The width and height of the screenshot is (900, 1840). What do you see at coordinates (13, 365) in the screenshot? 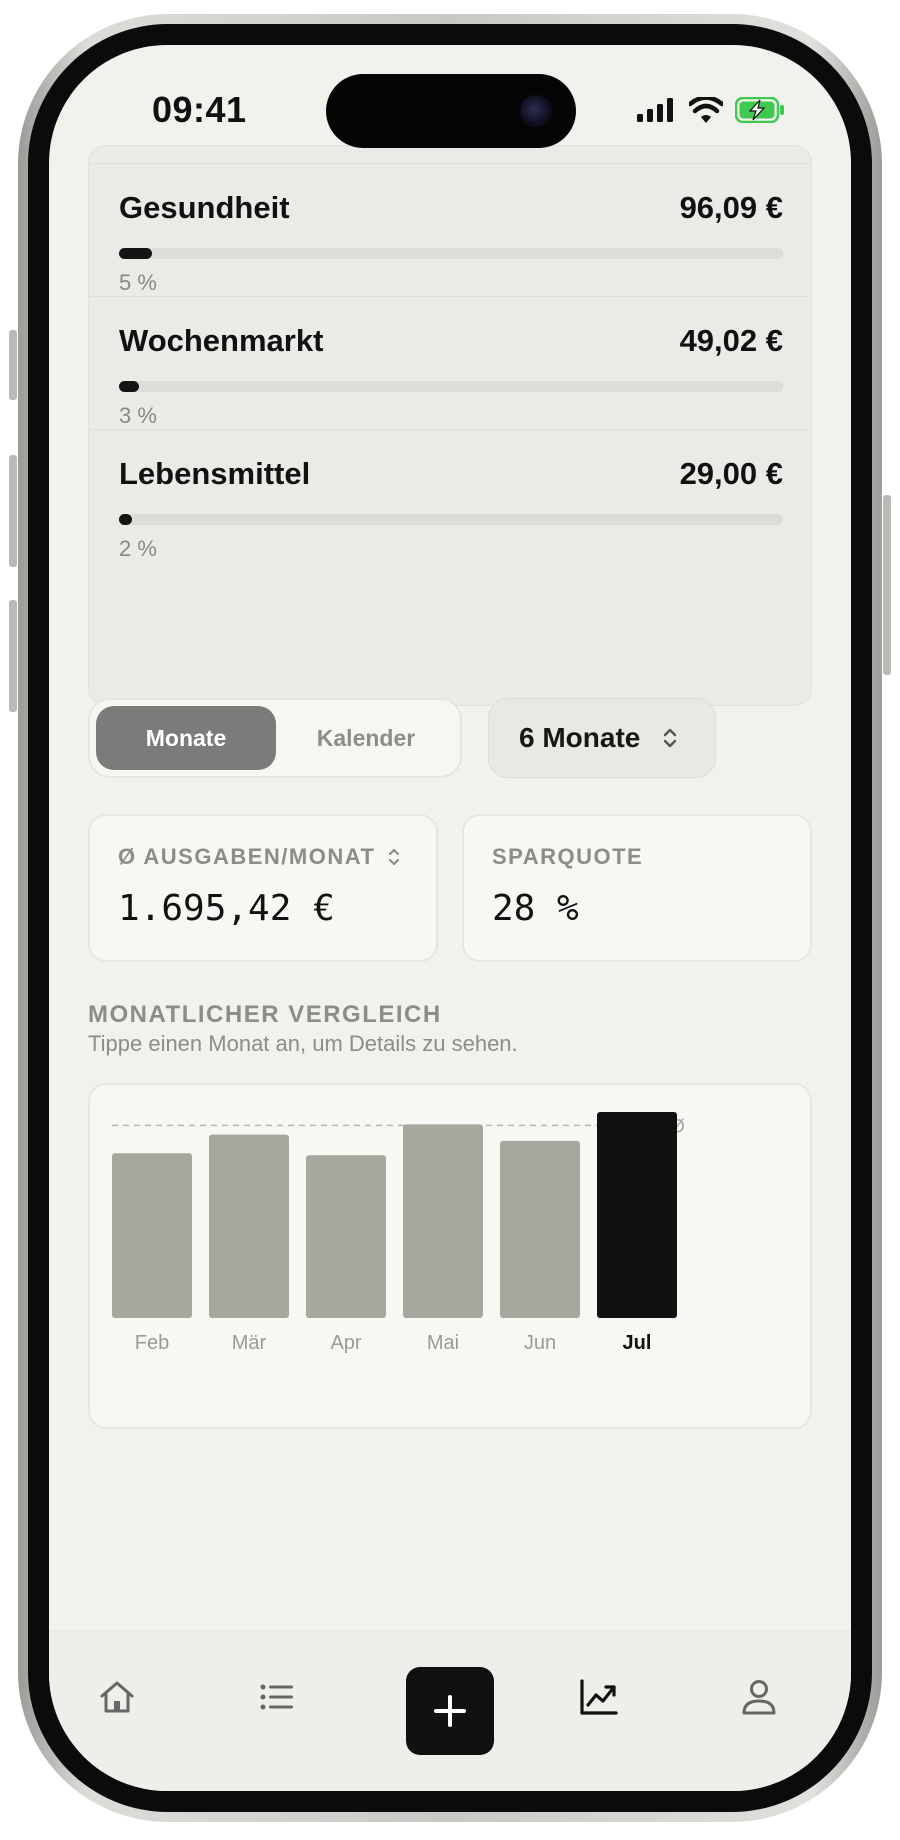
I see `action-button` at bounding box center [13, 365].